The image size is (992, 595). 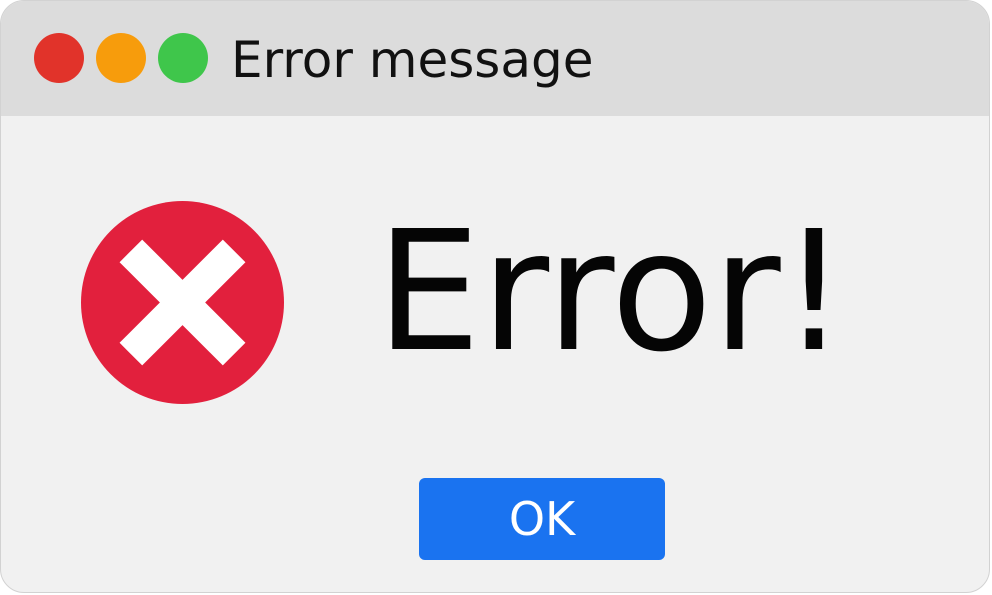 What do you see at coordinates (542, 519) in the screenshot?
I see `ok-button: OK` at bounding box center [542, 519].